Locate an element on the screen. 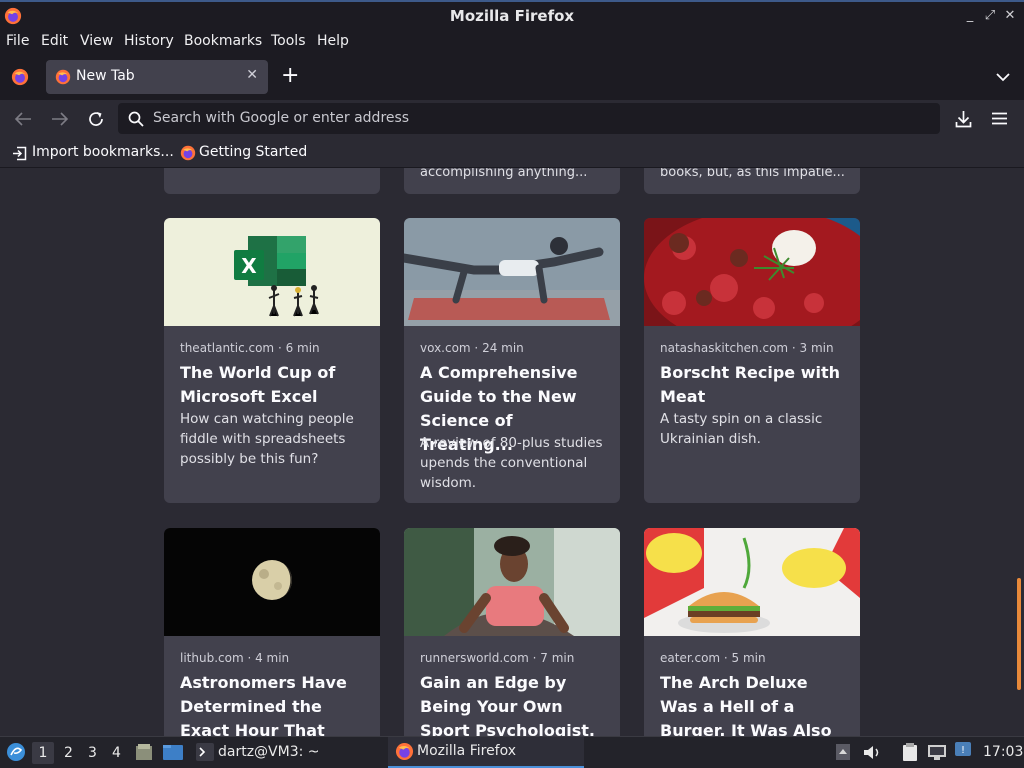 Image resolution: width=1024 pixels, height=768 pixels. import-icon is located at coordinates (20, 153).